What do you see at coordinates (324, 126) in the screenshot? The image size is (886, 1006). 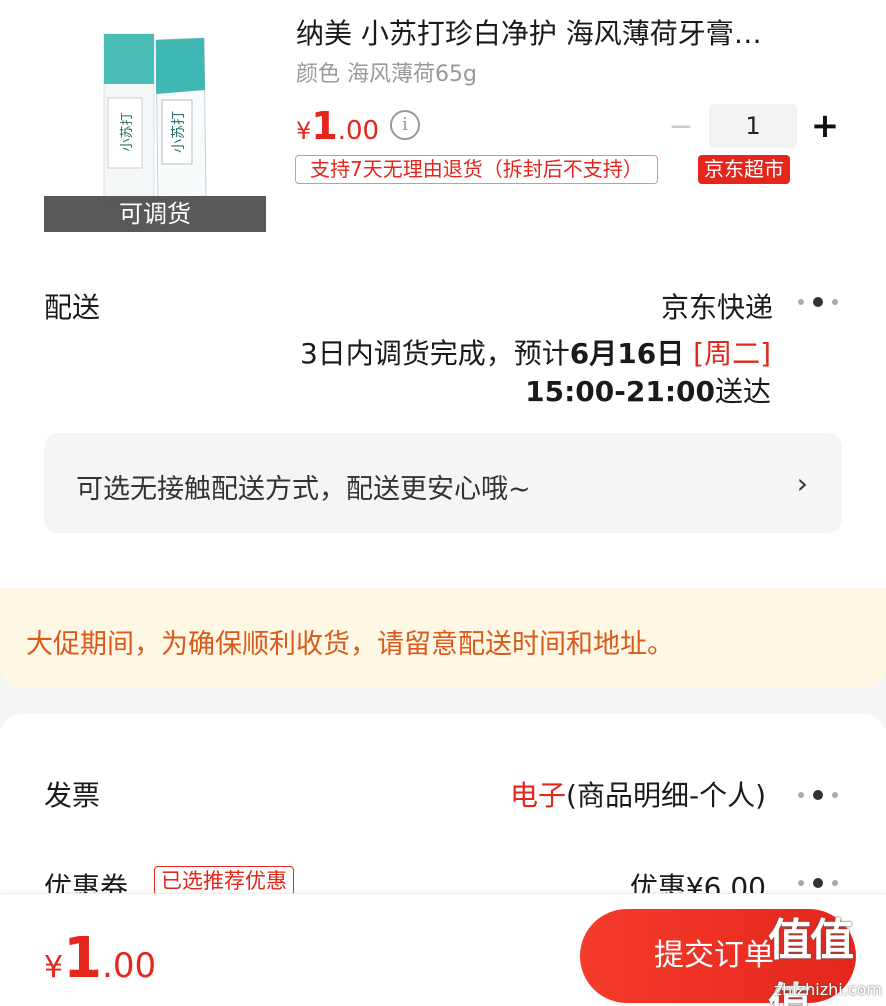 I see `price-integer: 1` at bounding box center [324, 126].